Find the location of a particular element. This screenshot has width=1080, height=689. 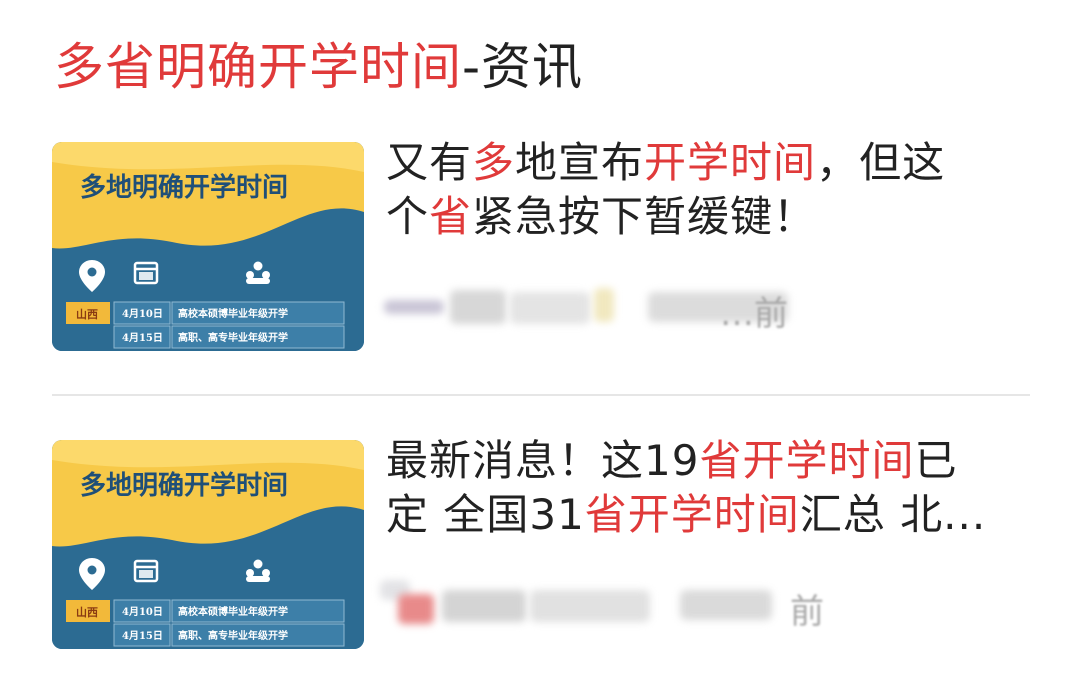

news-title-text: 紧急按下暂缓键！ is located at coordinates (644, 216).